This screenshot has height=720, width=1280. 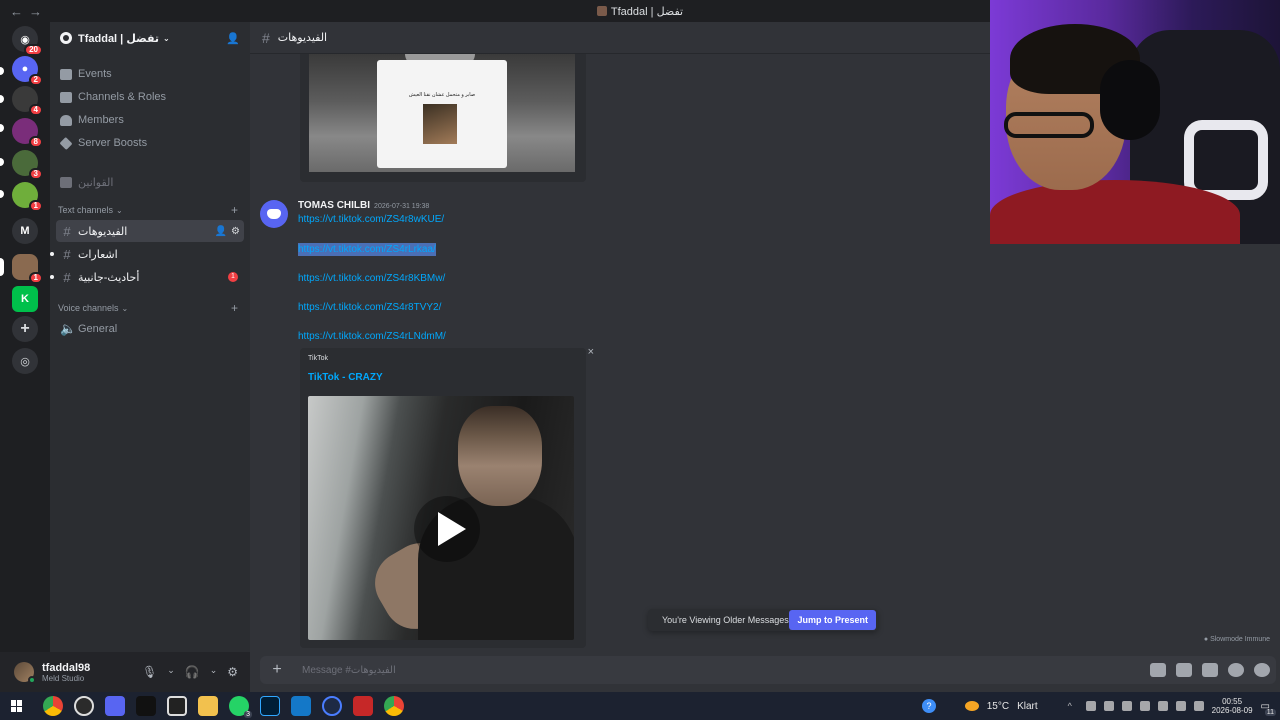 I want to click on boost-icon, so click(x=66, y=143).